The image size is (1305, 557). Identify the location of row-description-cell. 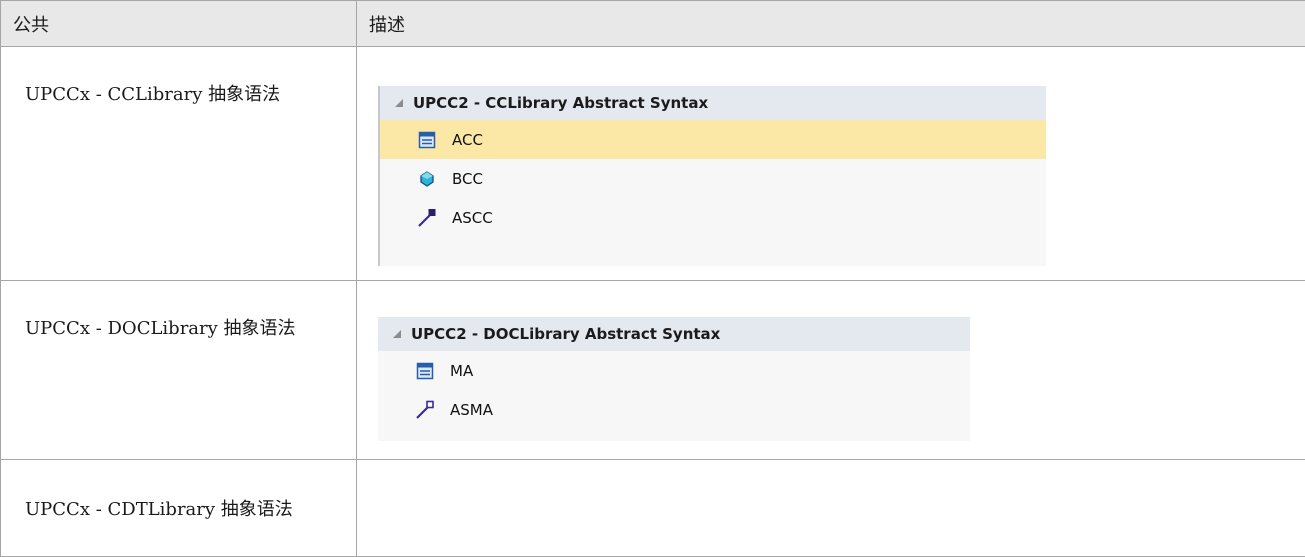
(831, 508).